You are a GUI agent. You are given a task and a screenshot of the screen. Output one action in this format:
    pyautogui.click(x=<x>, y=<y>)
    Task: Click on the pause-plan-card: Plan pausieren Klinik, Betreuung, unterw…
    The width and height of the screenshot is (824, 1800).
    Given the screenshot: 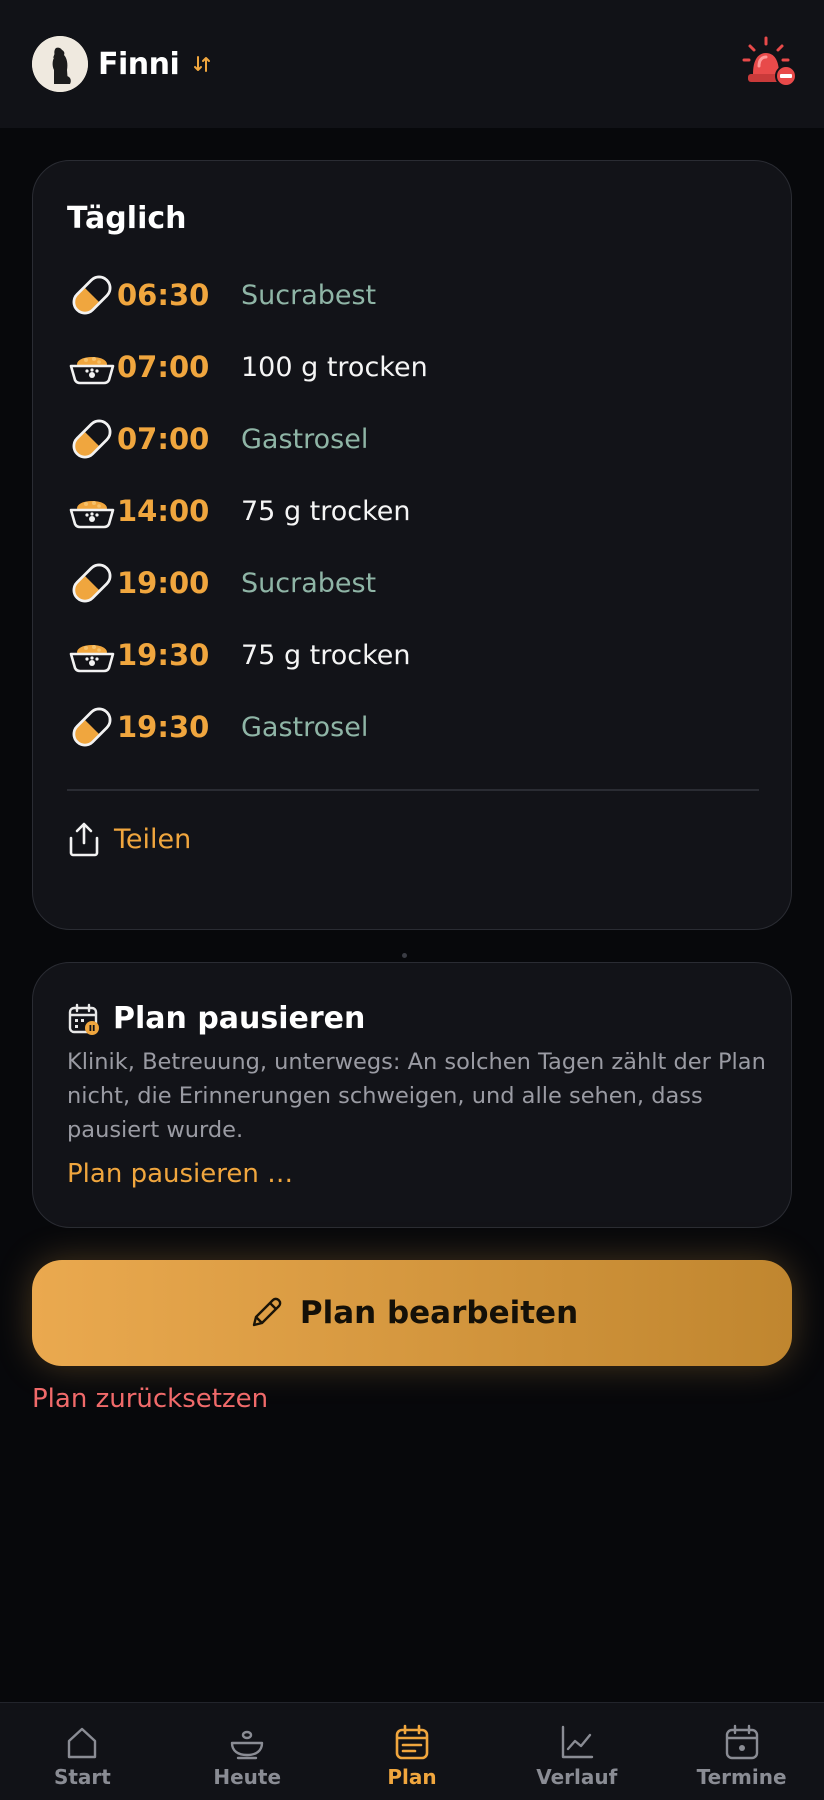 What is the action you would take?
    pyautogui.click(x=412, y=1095)
    